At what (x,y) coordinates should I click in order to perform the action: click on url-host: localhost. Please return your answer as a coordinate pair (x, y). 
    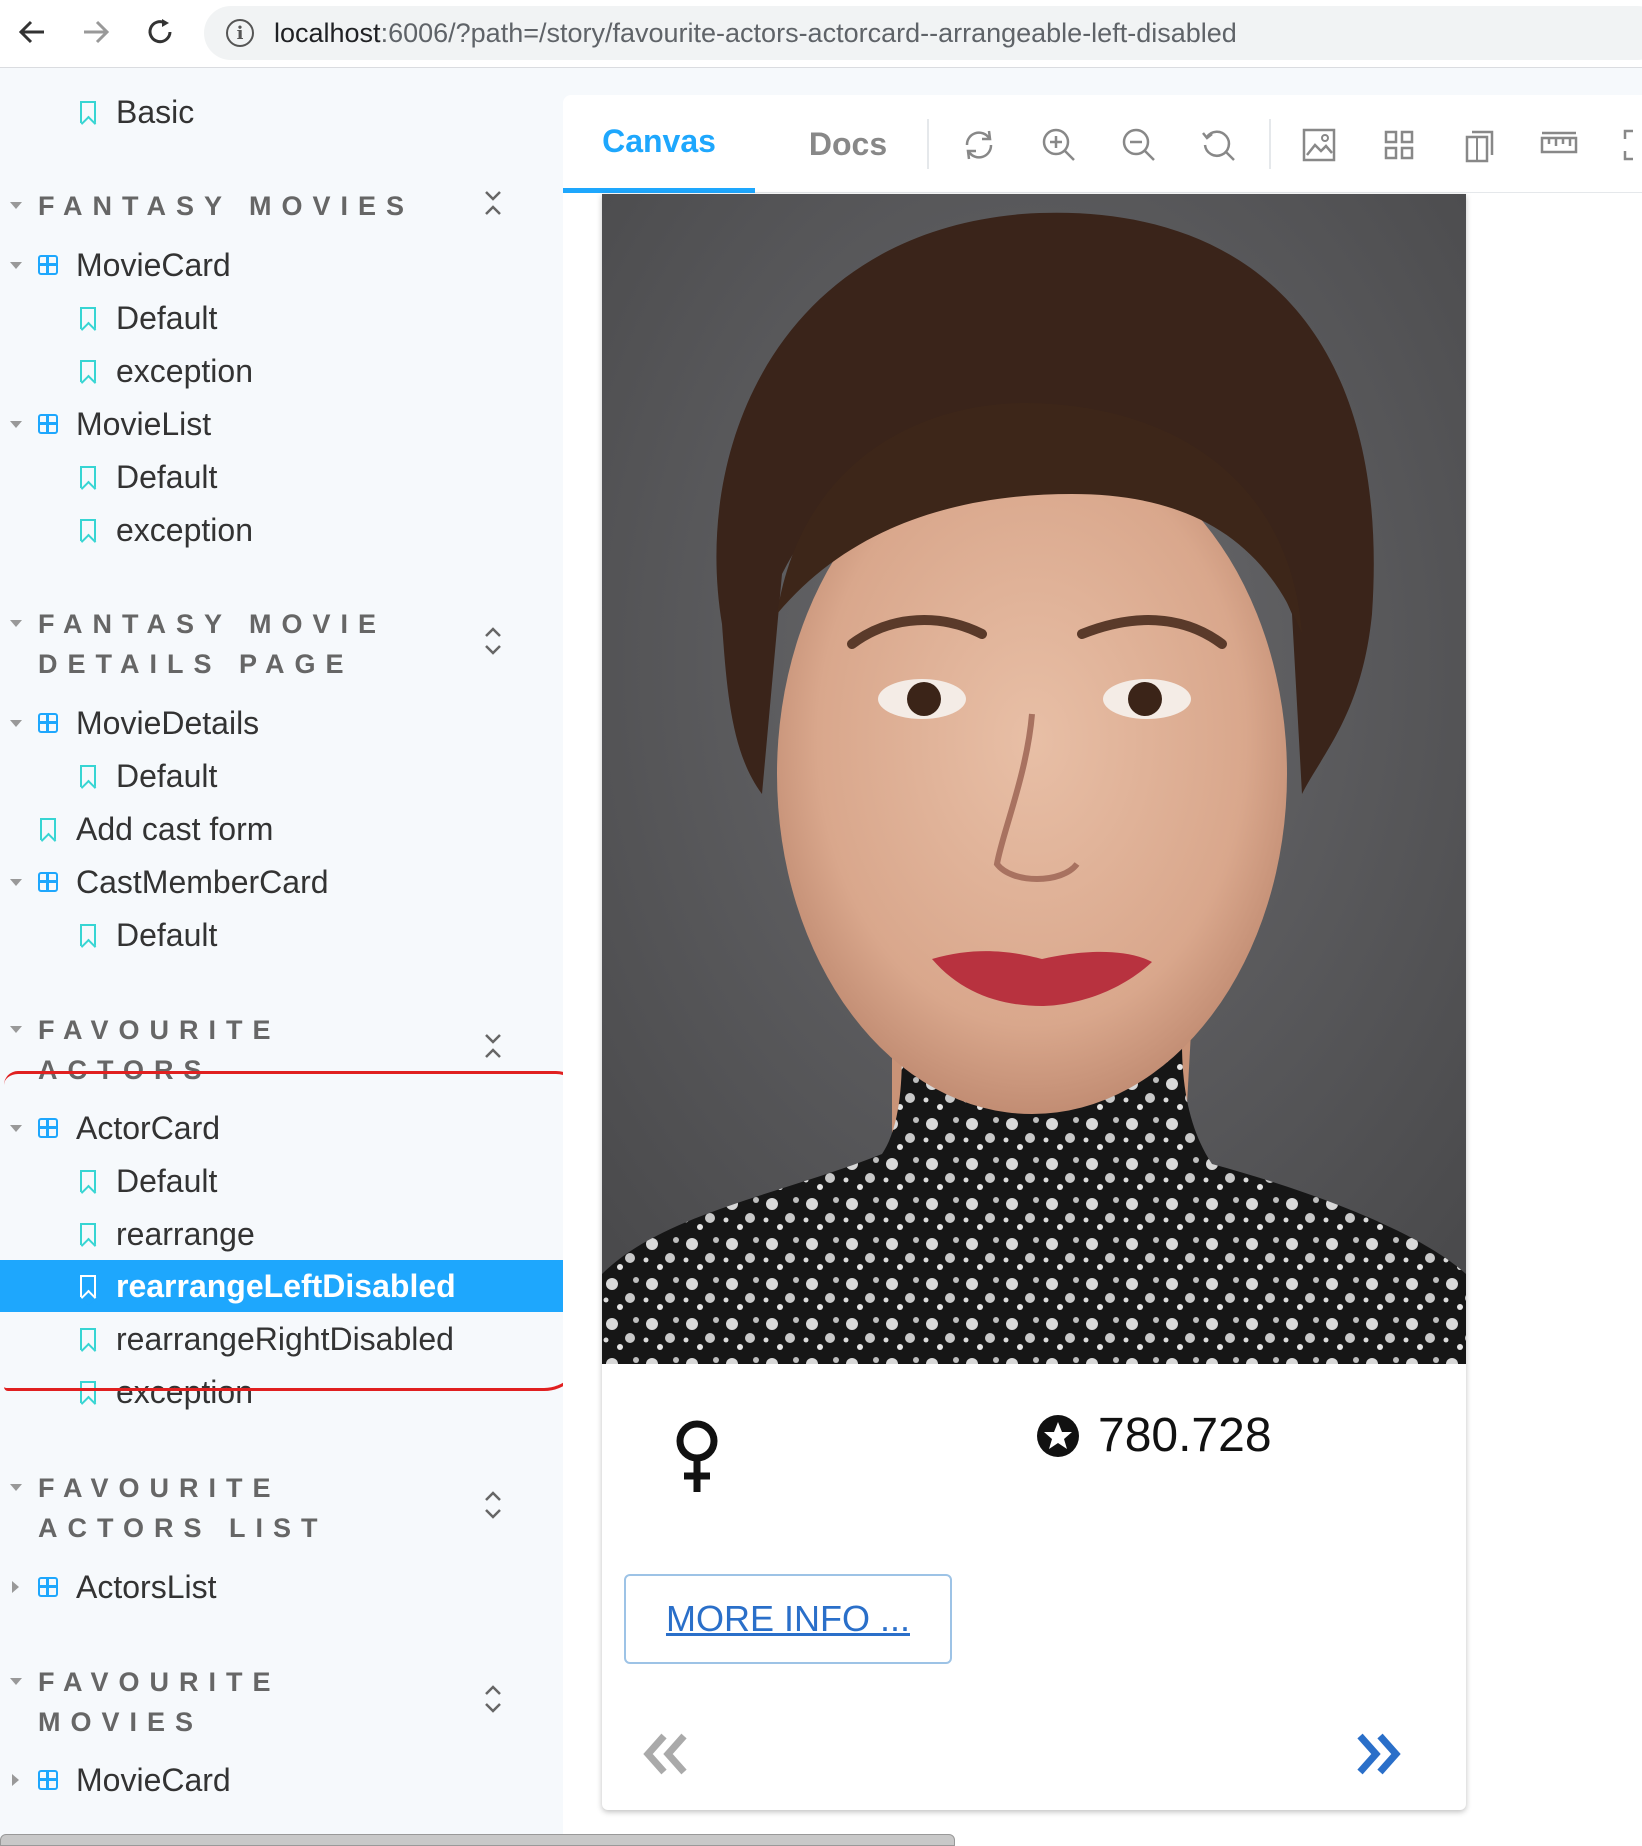
    Looking at the image, I should click on (327, 32).